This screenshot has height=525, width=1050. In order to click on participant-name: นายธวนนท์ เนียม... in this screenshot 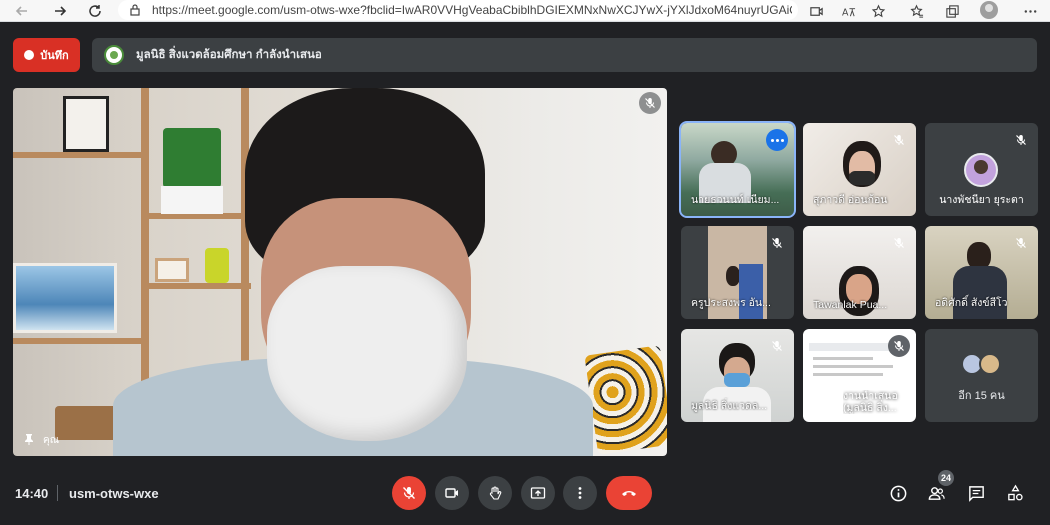, I will do `click(735, 200)`.